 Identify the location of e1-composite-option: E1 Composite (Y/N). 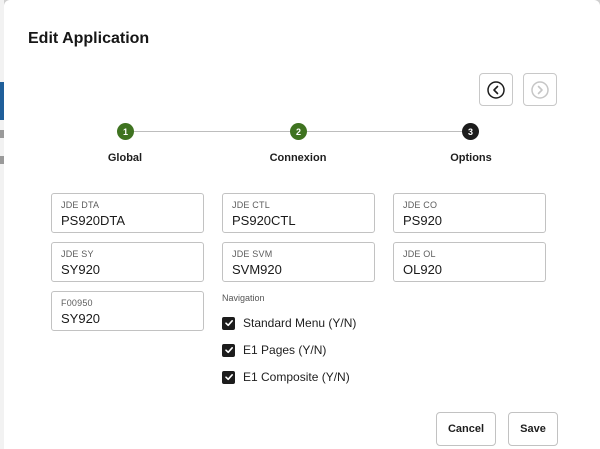
(286, 377).